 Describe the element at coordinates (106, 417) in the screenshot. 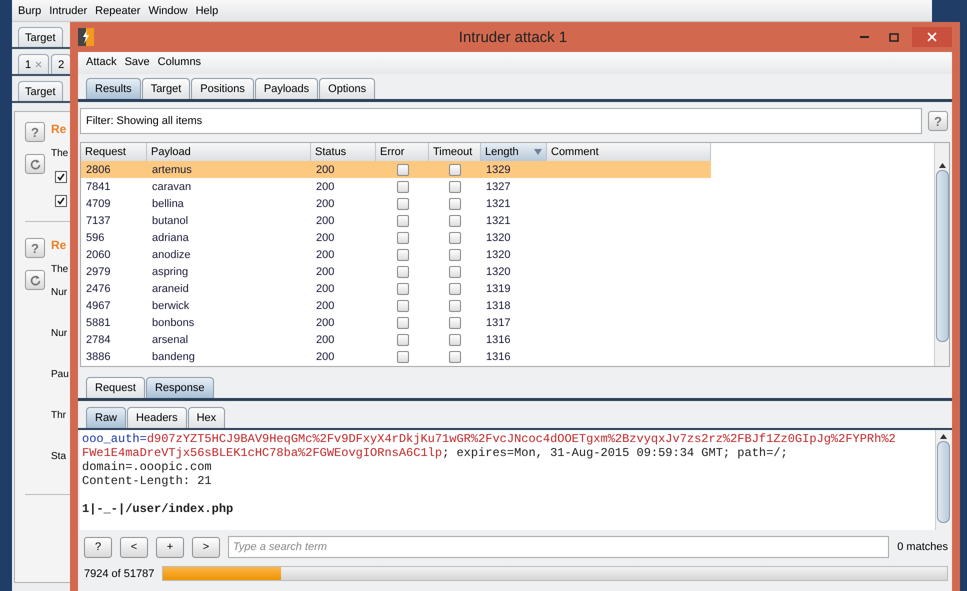

I see `tab: Raw` at that location.